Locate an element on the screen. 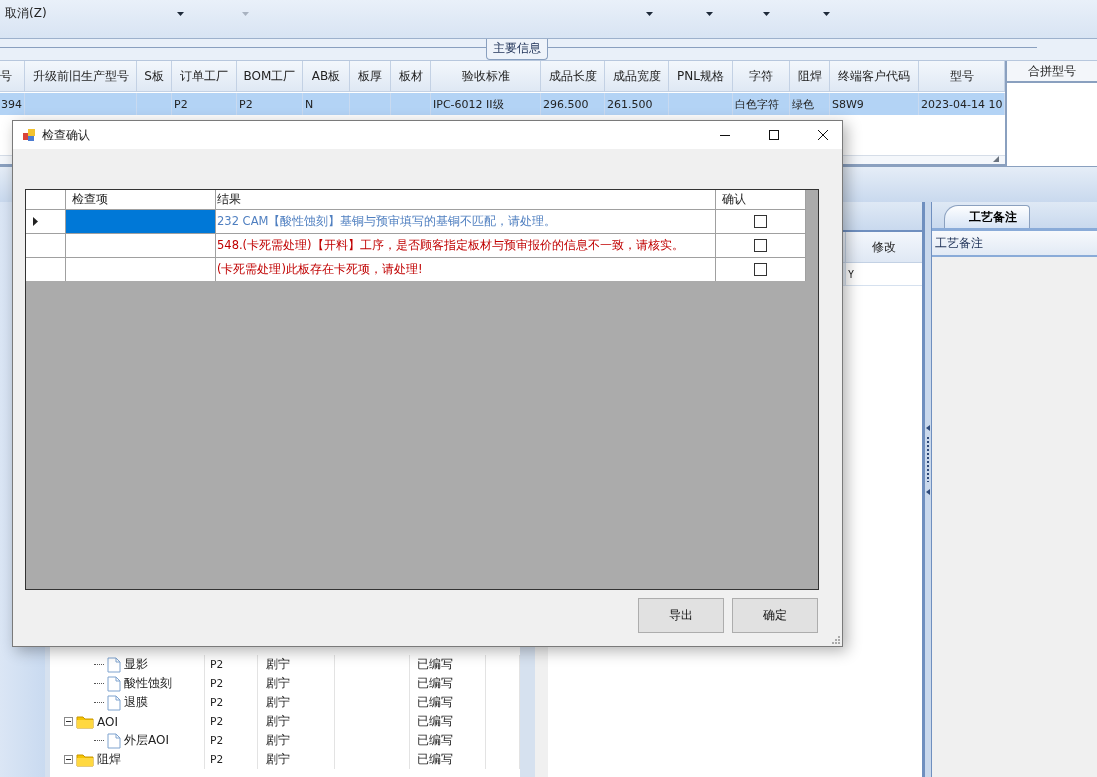  table-cell: 394 is located at coordinates (11, 104).